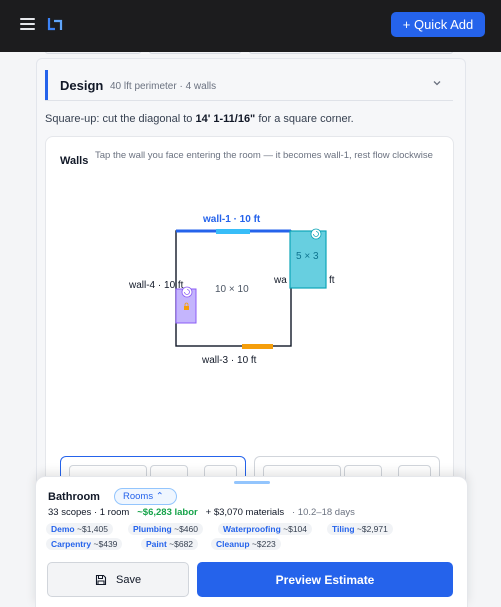 The image size is (501, 607). Describe the element at coordinates (265, 529) in the screenshot. I see `trade-chip: Waterproofing ~$104` at that location.